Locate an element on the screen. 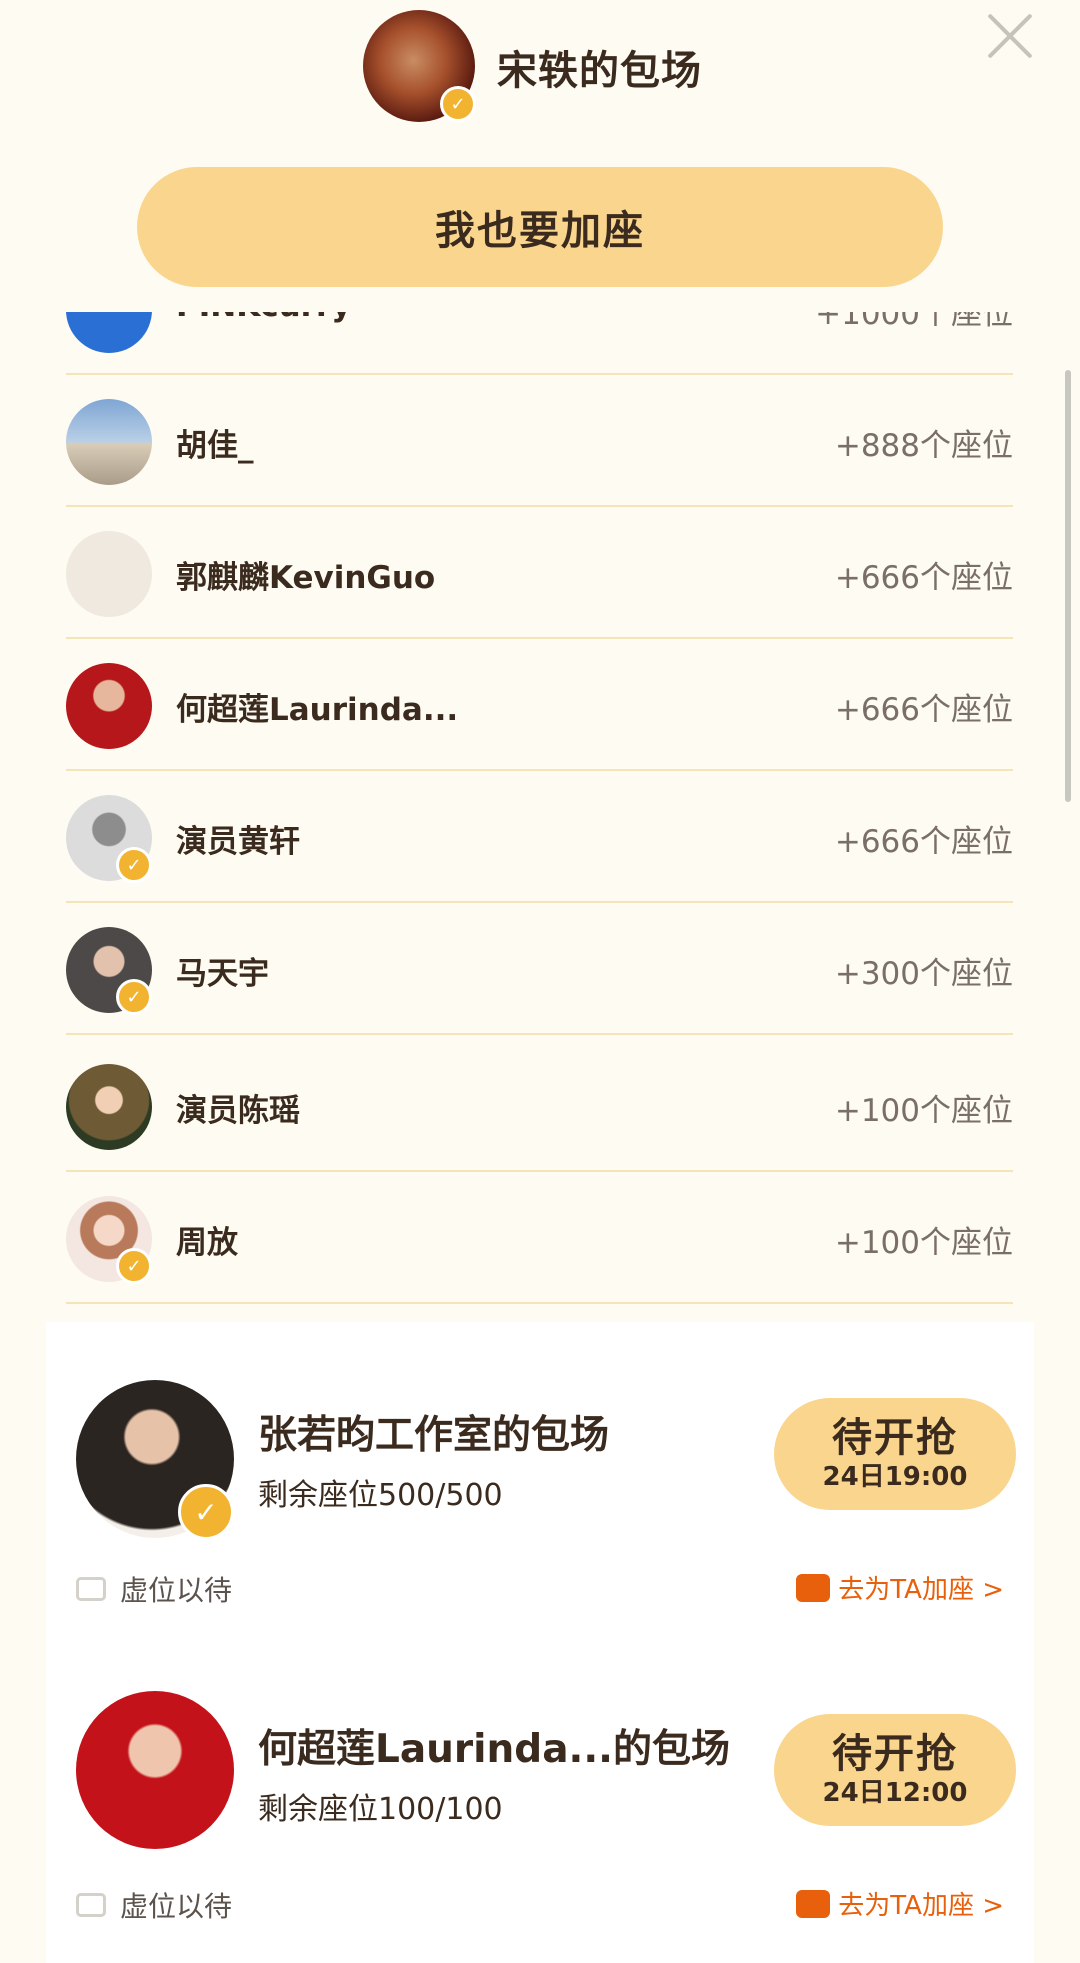  list-item: PINKcurry +1000个座位 is located at coordinates (539, 343).